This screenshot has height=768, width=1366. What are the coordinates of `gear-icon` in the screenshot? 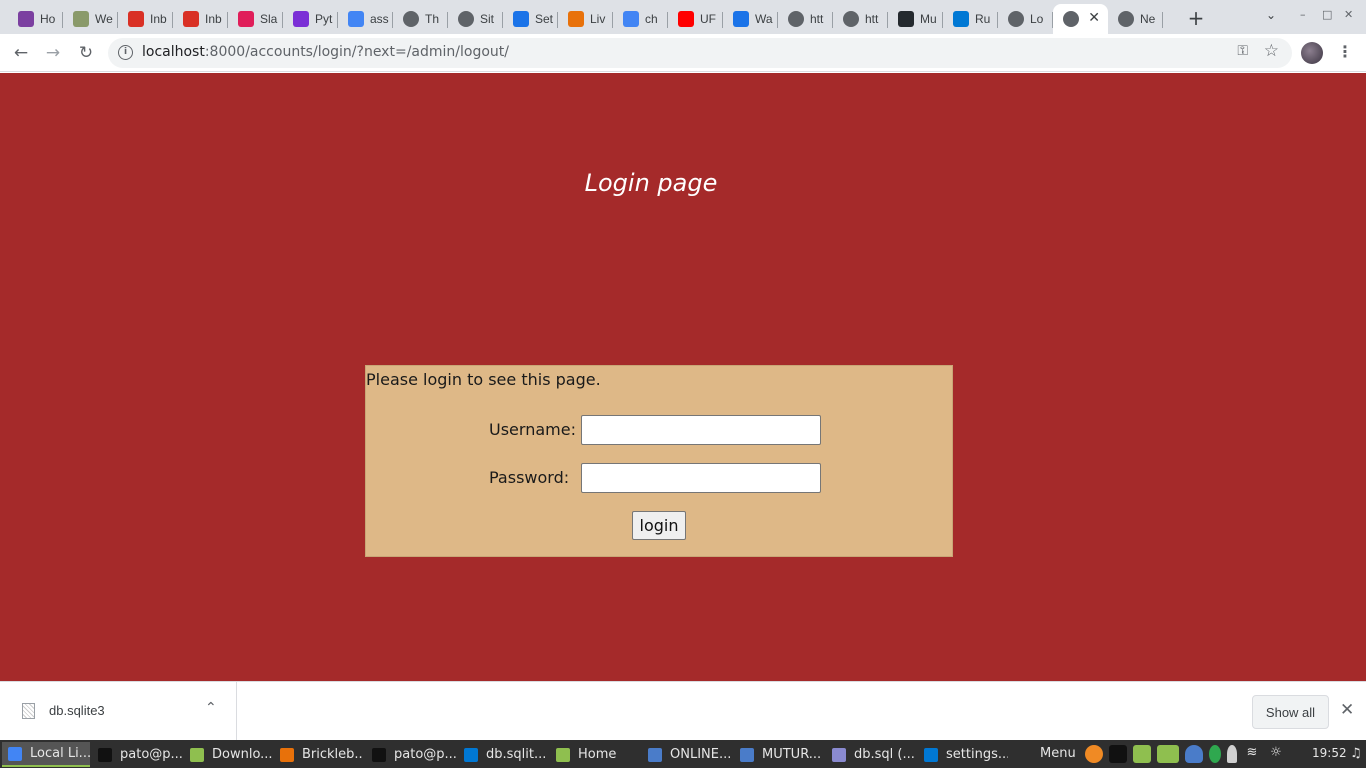 It's located at (521, 19).